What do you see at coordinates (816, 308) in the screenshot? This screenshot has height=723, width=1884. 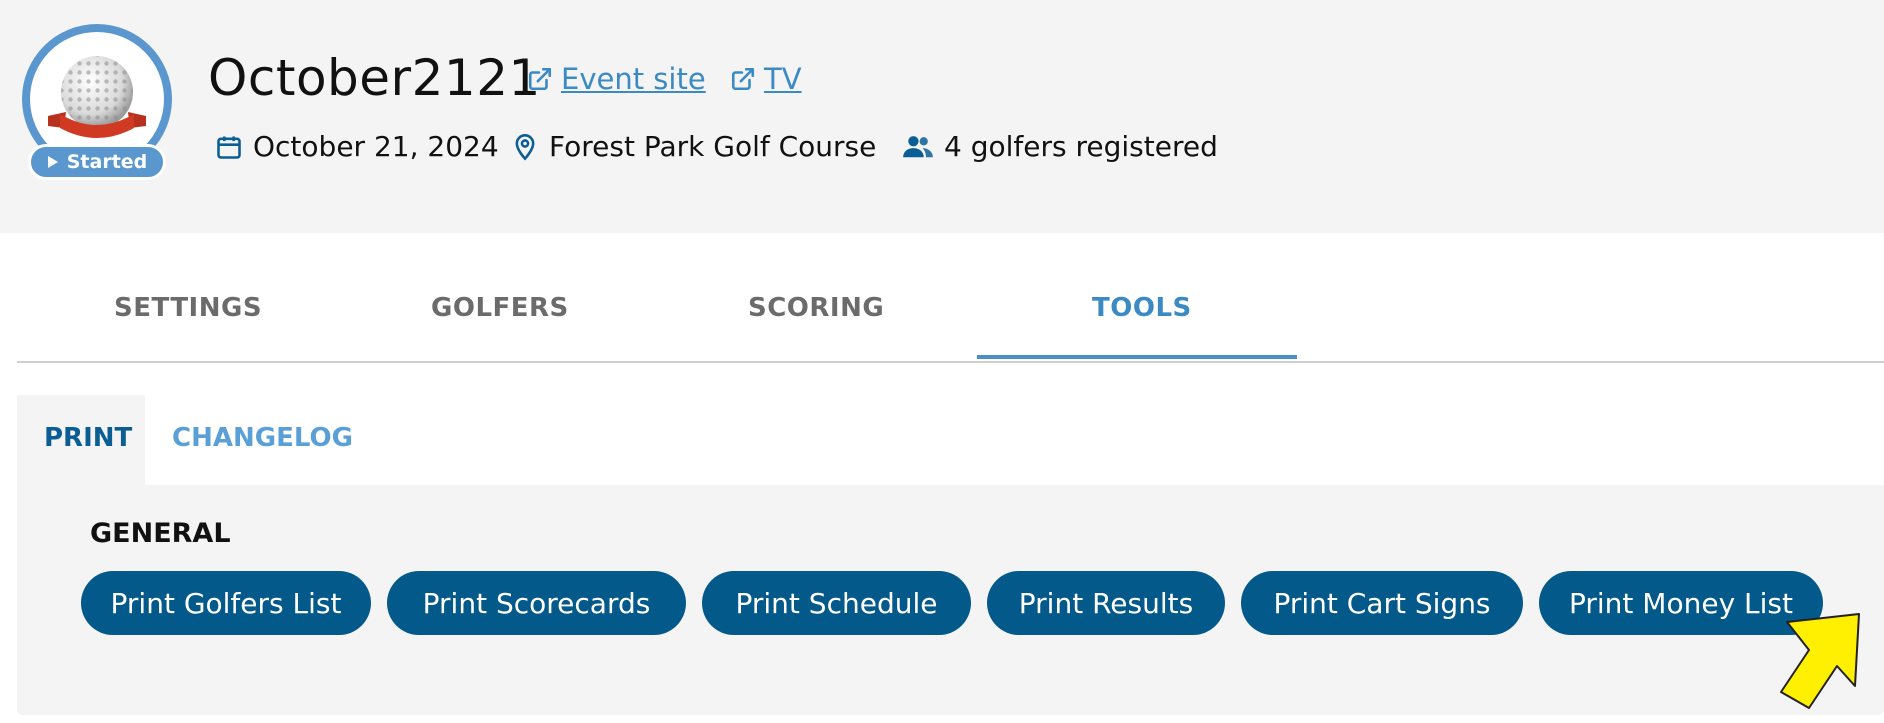 I see `tab-scoring: SCORING` at bounding box center [816, 308].